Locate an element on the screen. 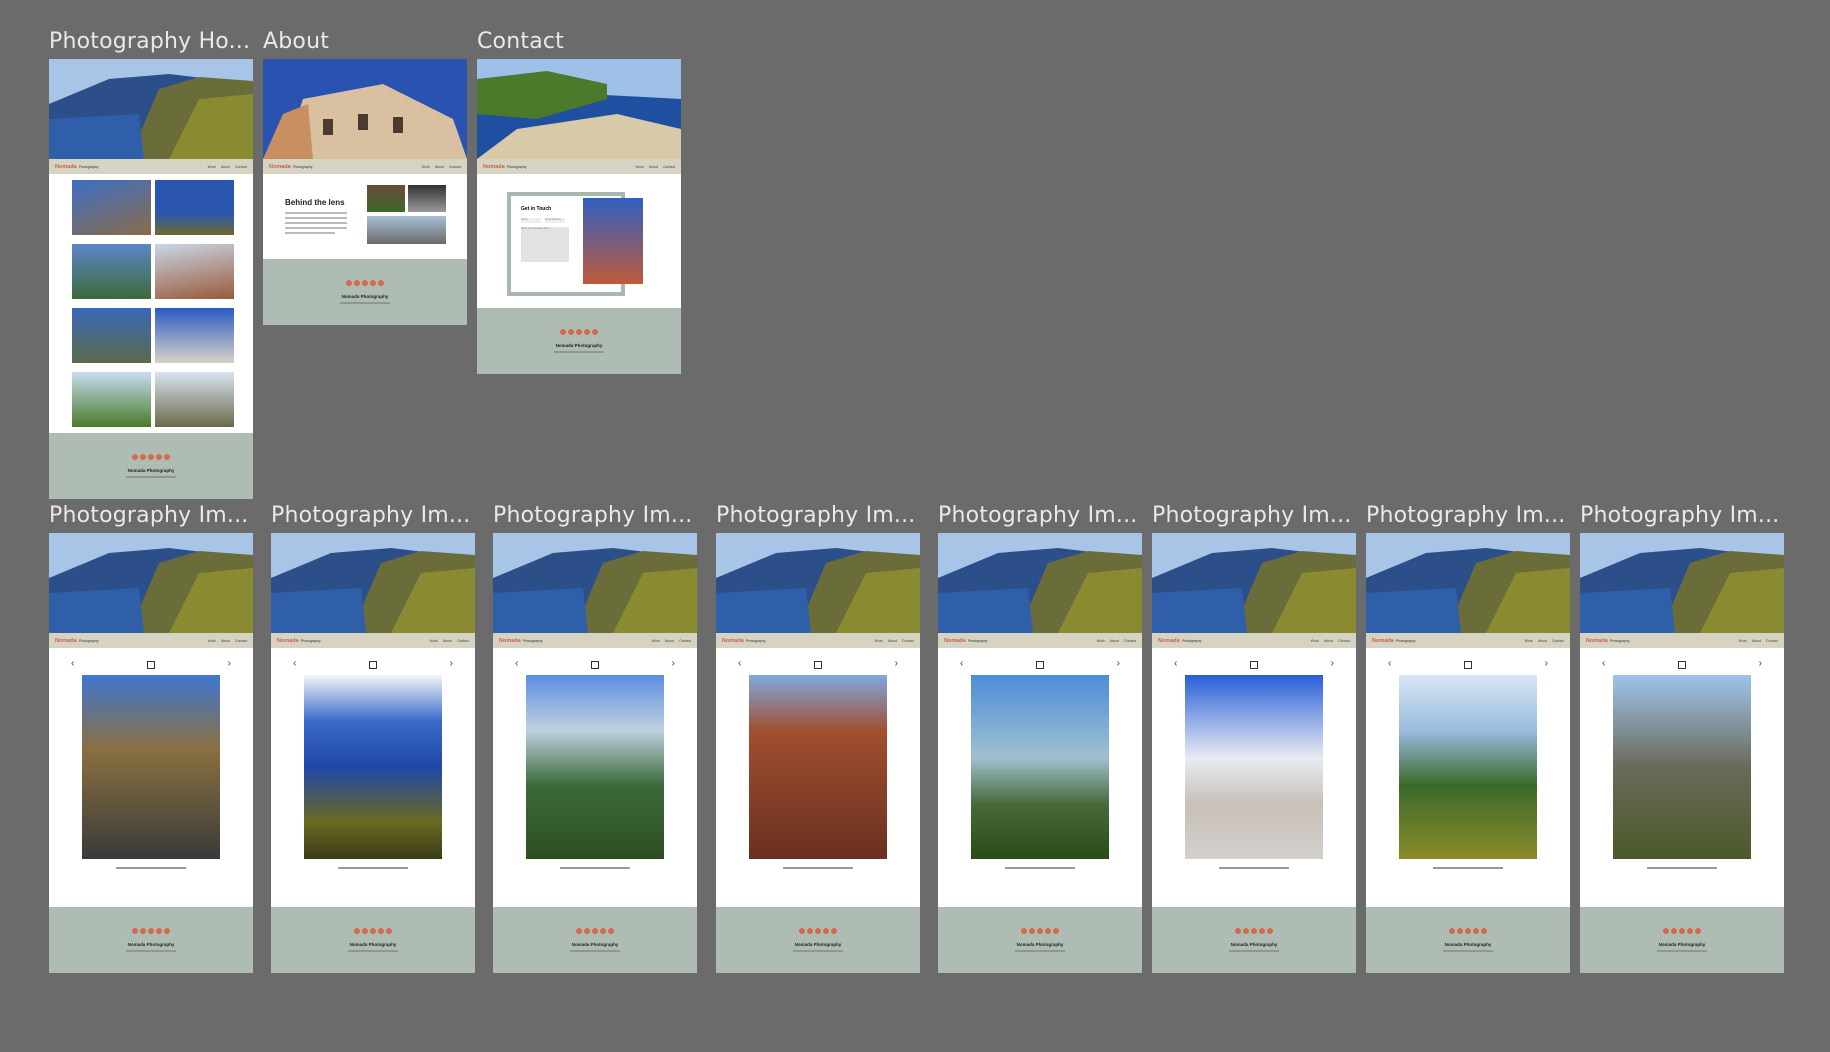 The width and height of the screenshot is (1830, 1052). frame-title: Contact is located at coordinates (582, 41).